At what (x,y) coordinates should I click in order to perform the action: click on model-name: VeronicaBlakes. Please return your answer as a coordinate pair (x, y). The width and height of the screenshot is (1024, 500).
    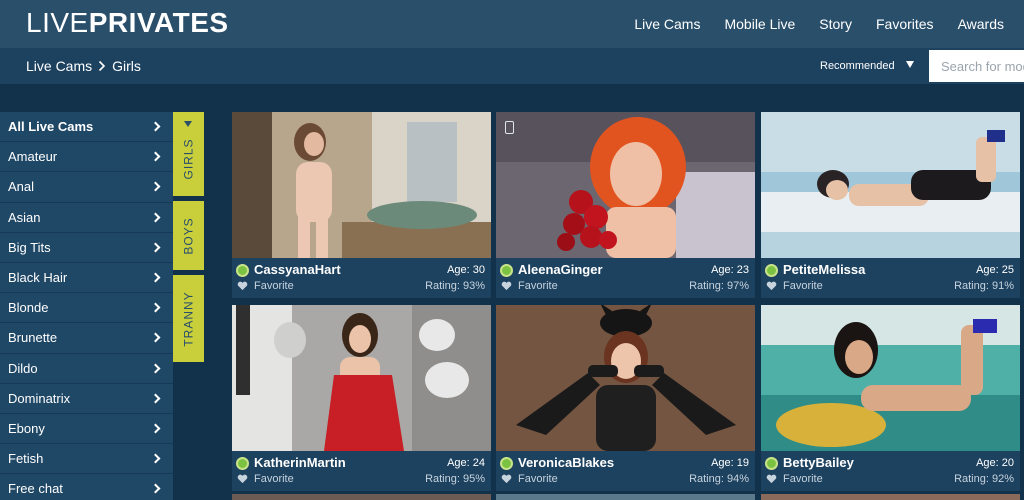
    Looking at the image, I should click on (566, 462).